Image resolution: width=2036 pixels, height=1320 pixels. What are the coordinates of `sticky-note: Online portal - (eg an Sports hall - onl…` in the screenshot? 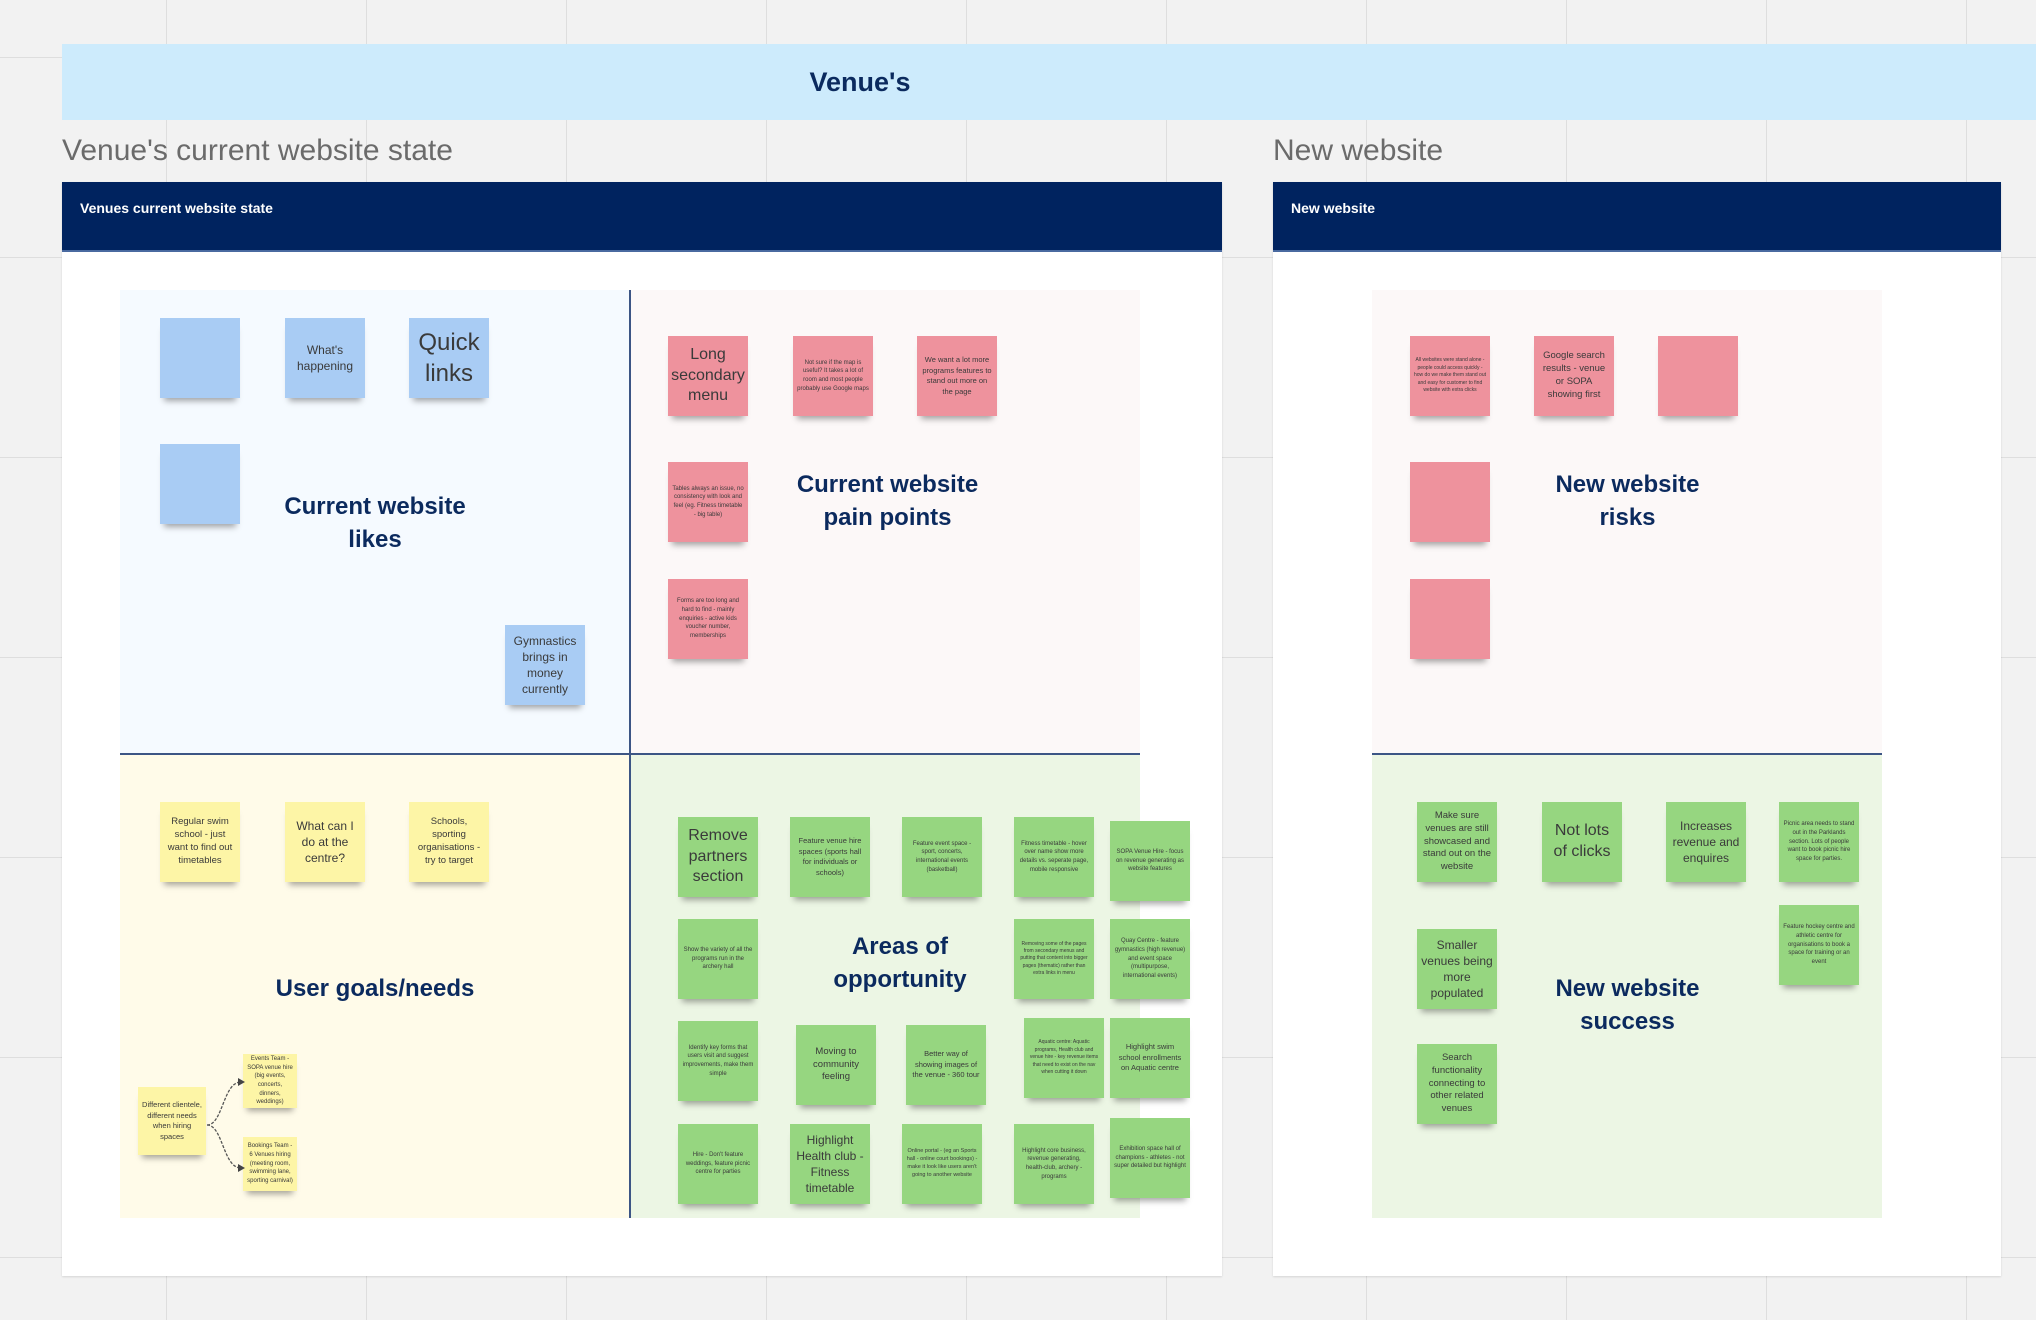 It's located at (942, 1164).